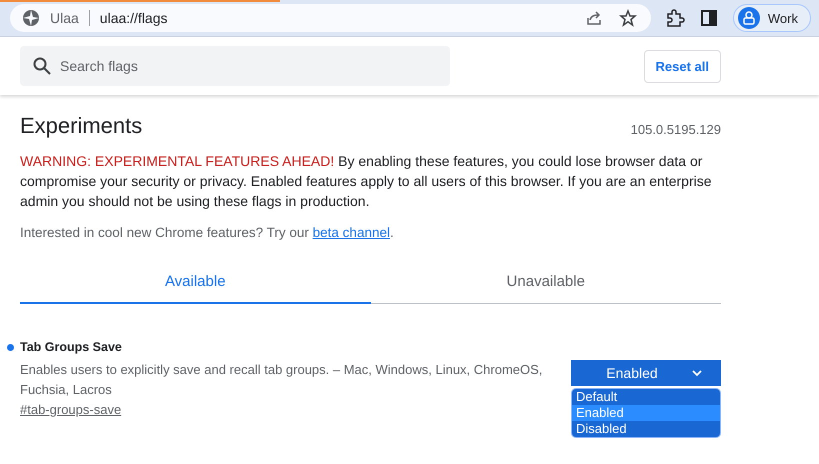 The height and width of the screenshot is (464, 819). Describe the element at coordinates (646, 373) in the screenshot. I see `flag-dropdown: Enabled` at that location.